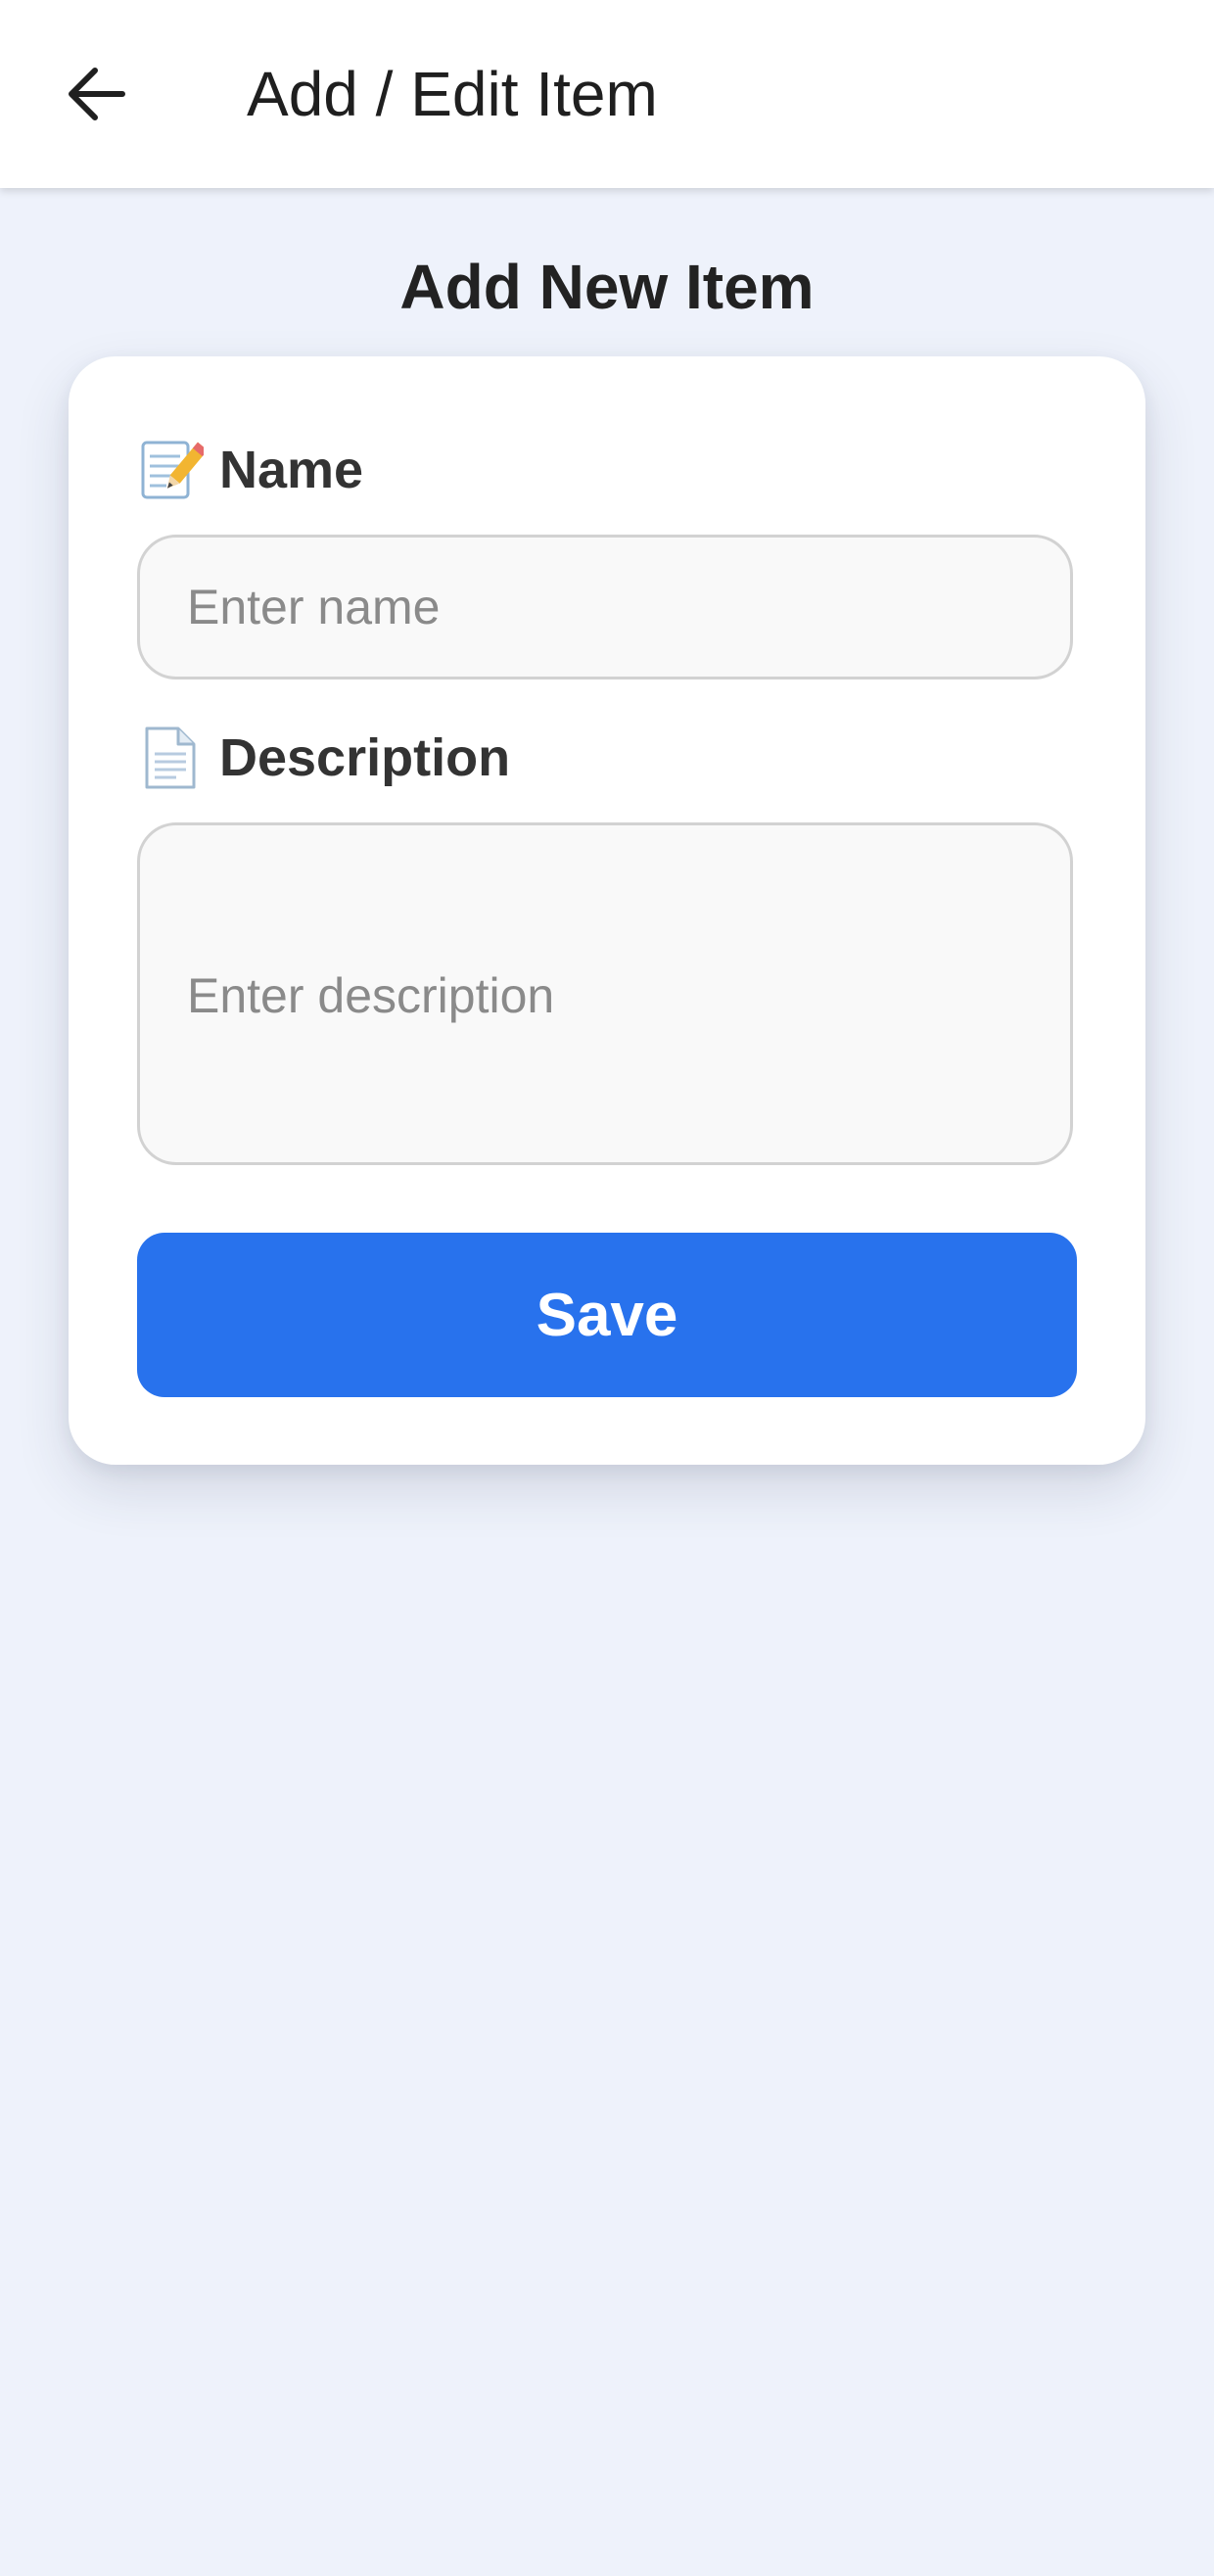 This screenshot has width=1214, height=2576. Describe the element at coordinates (170, 758) in the screenshot. I see `document-icon` at that location.